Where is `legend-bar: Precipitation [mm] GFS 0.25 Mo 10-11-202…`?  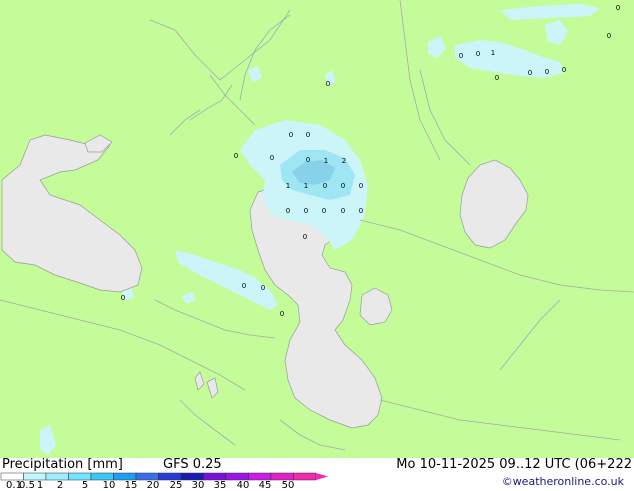 legend-bar: Precipitation [mm] GFS 0.25 Mo 10-11-202… is located at coordinates (317, 474).